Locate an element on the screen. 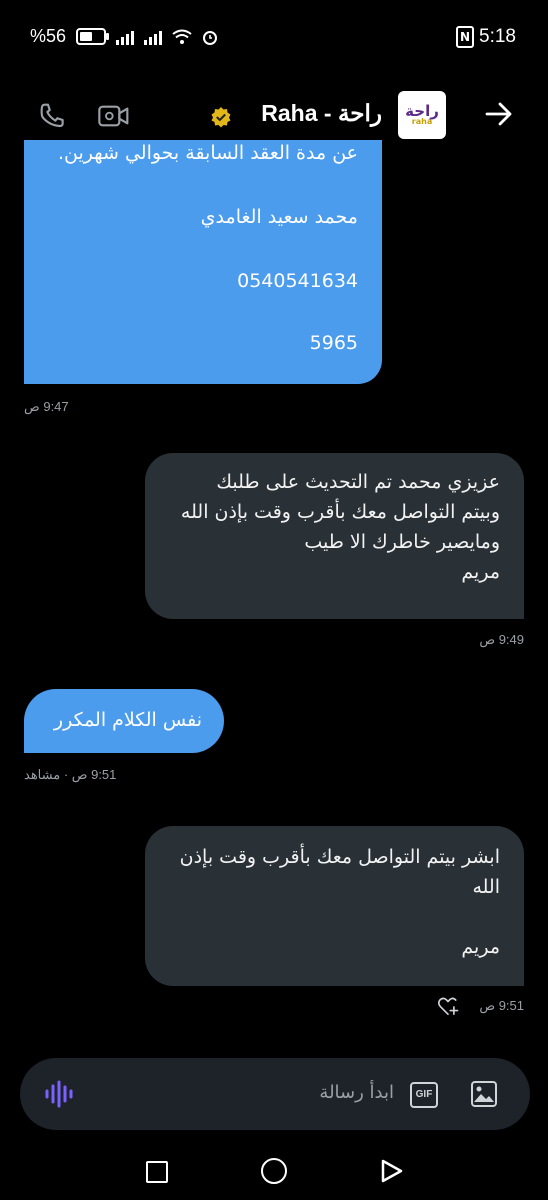 This screenshot has width=548, height=1200. message-text: 5965 is located at coordinates (333, 343).